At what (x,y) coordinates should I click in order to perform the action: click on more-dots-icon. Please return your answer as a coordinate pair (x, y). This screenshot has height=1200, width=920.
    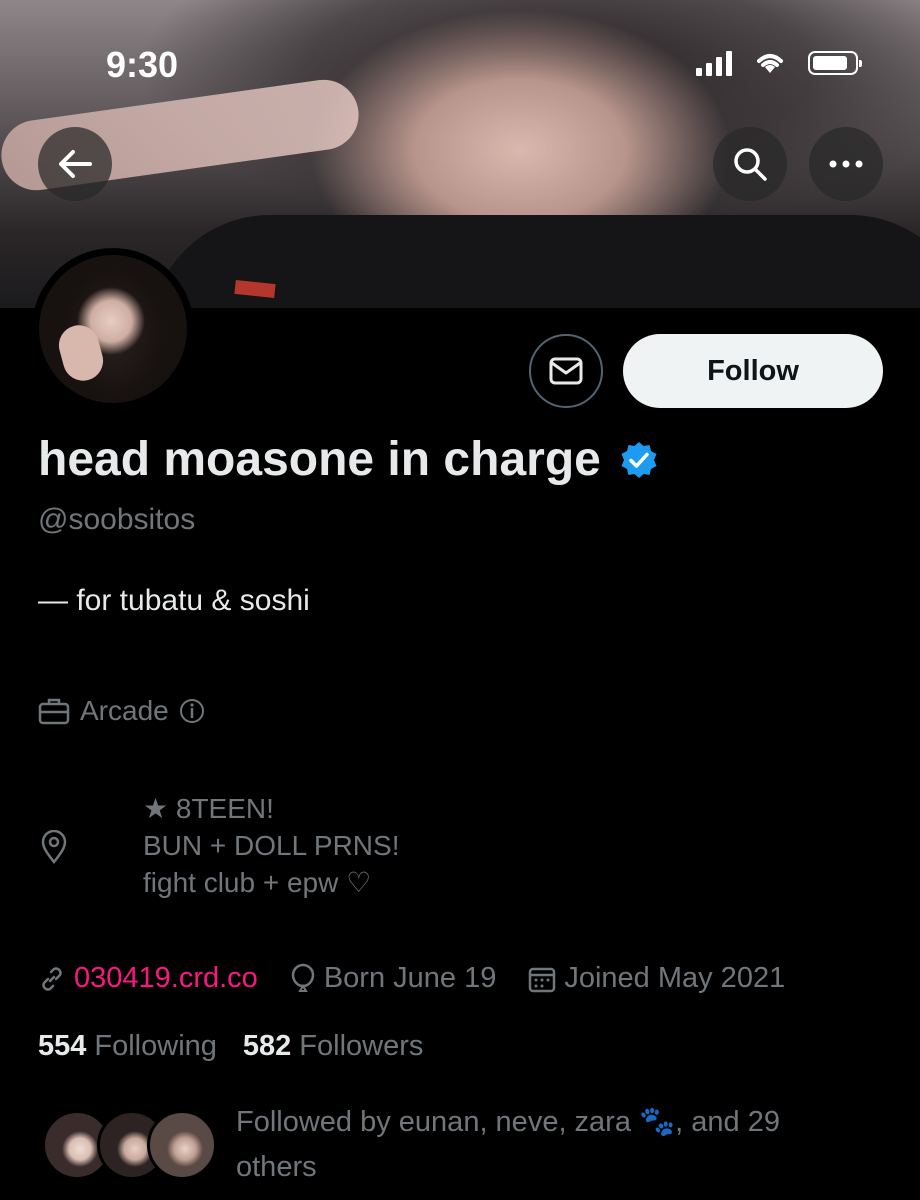
    Looking at the image, I should click on (846, 164).